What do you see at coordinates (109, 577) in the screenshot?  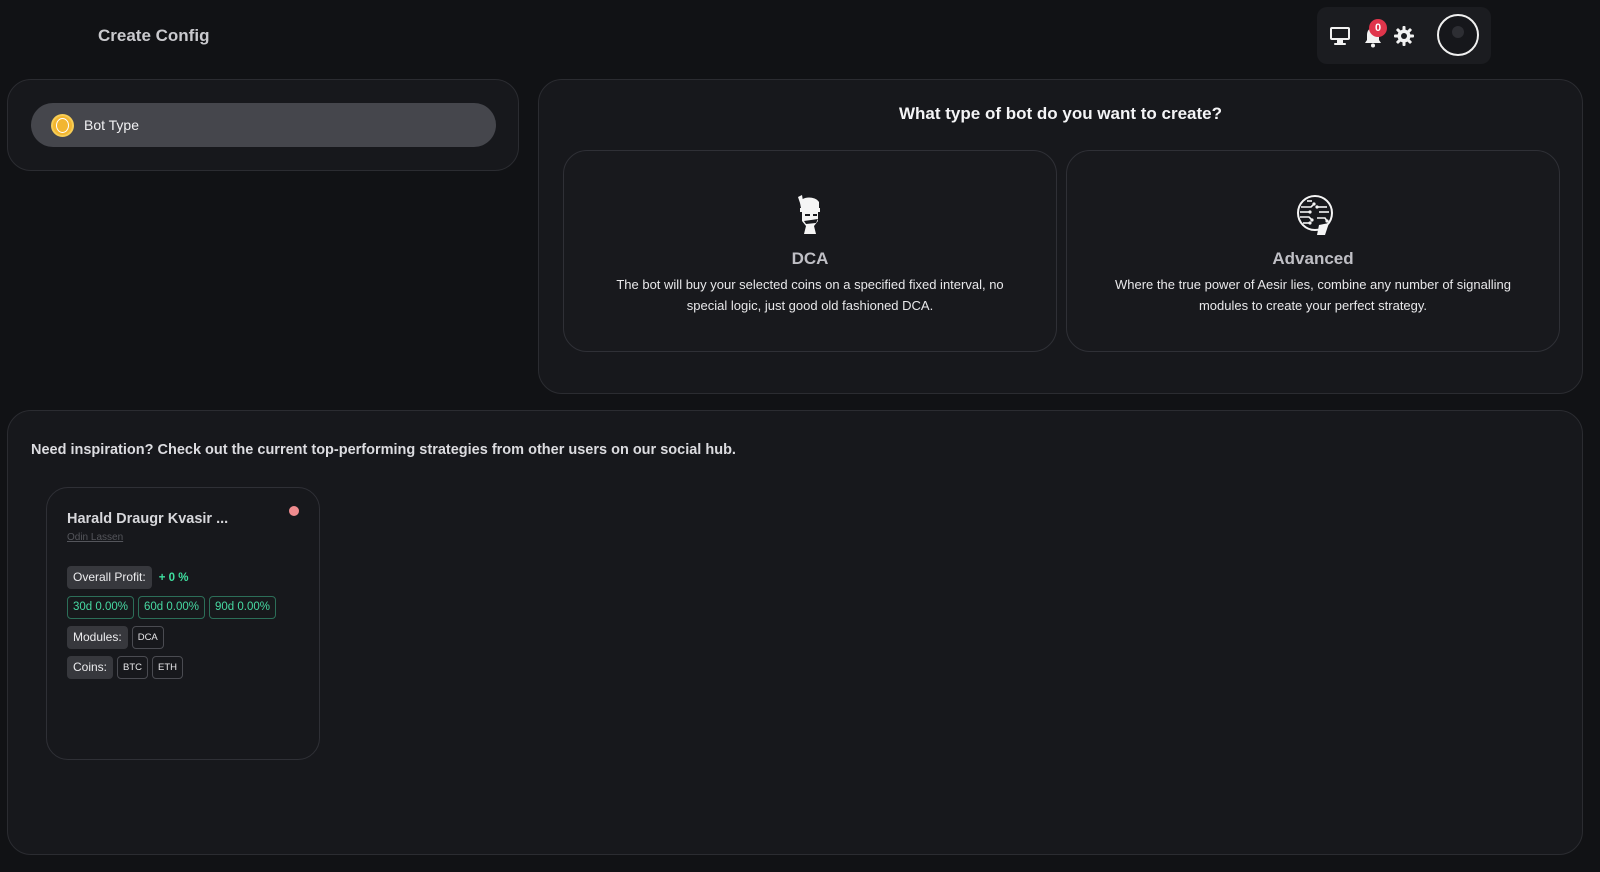 I see `overall-profit-label: Overall Profit:` at bounding box center [109, 577].